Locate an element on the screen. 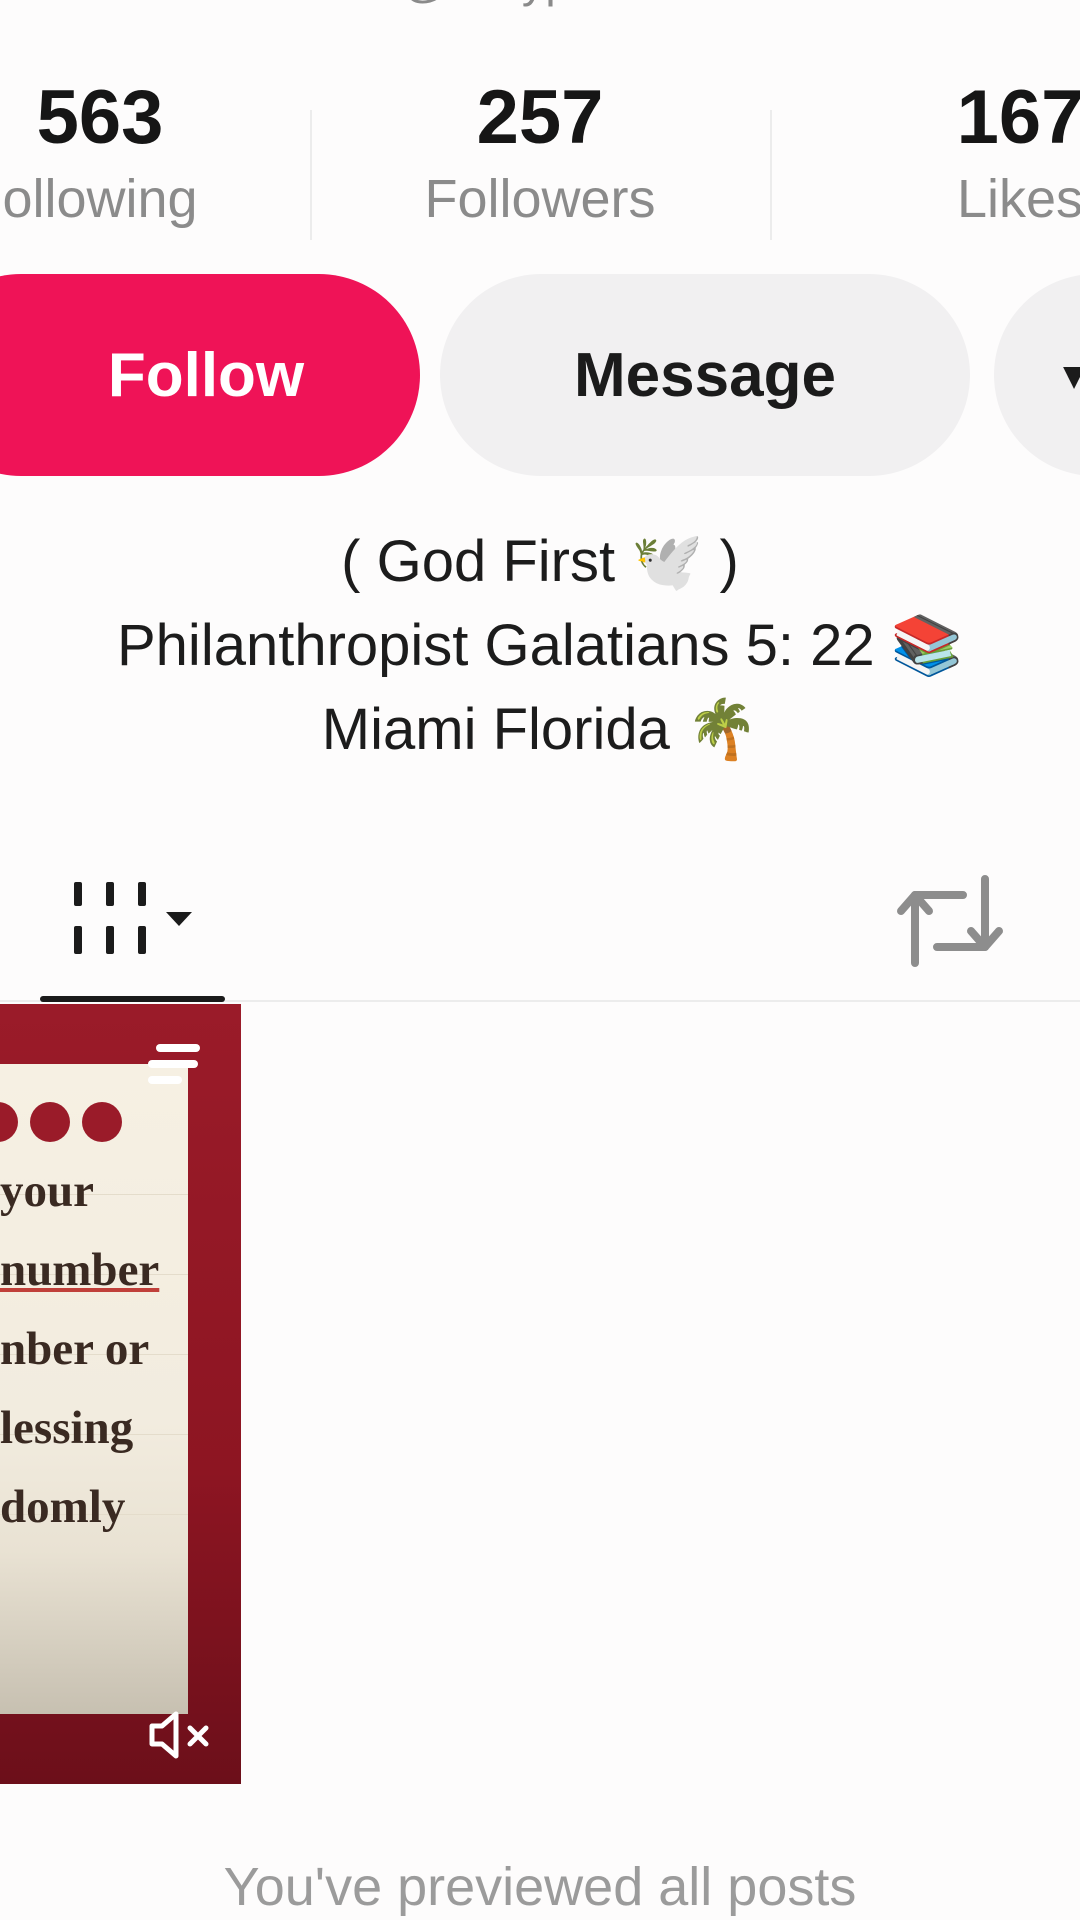  grid-dropdown-icon is located at coordinates (132, 918).